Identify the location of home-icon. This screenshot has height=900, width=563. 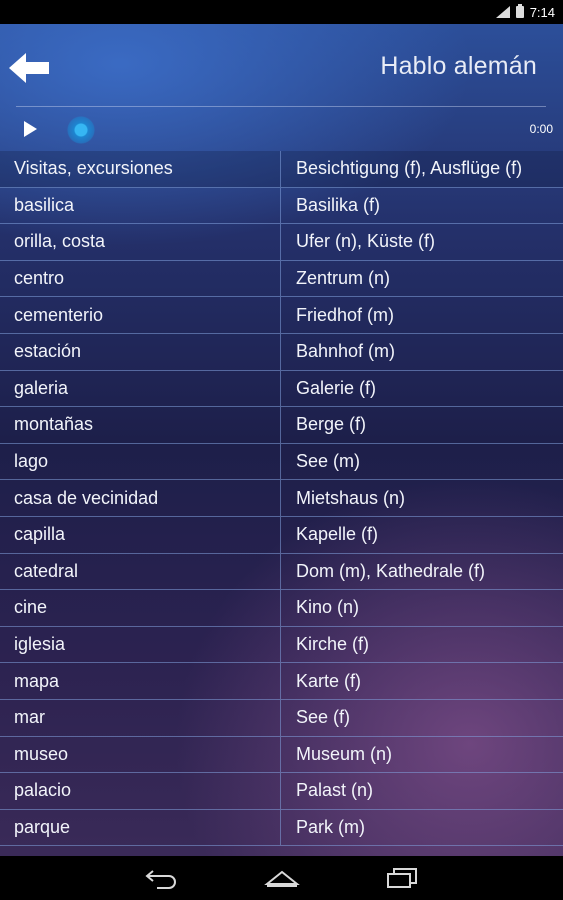
(281, 878).